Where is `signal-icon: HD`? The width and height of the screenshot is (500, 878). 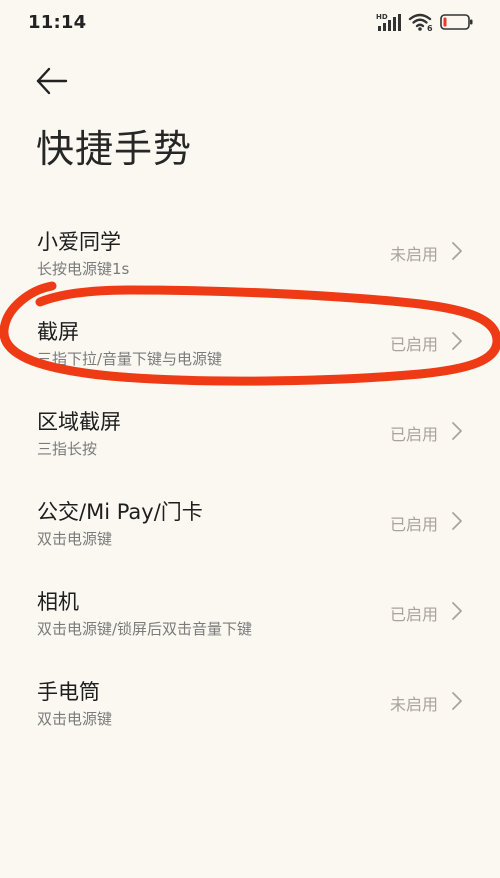 signal-icon: HD is located at coordinates (389, 24).